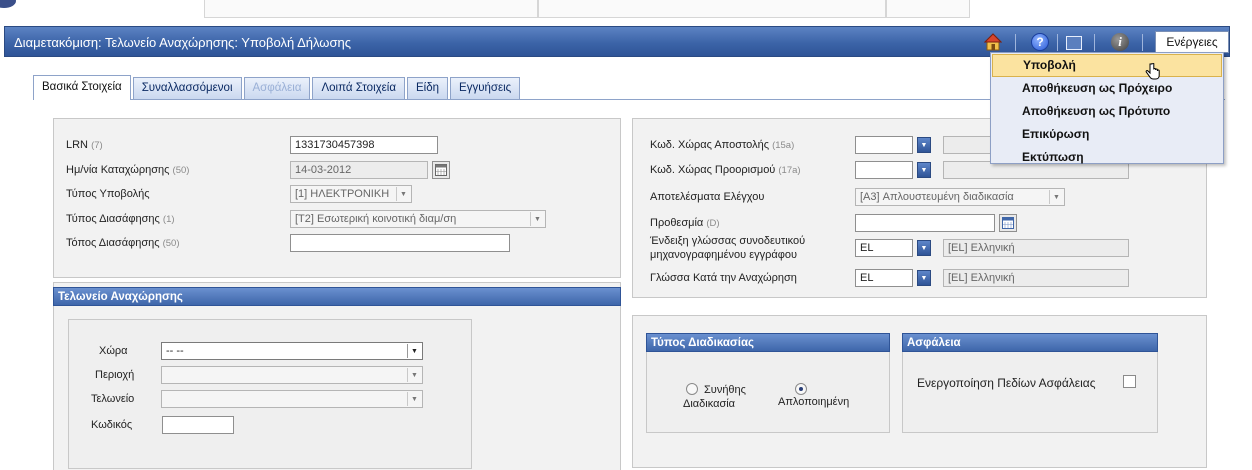 The image size is (1252, 470). What do you see at coordinates (960, 197) in the screenshot?
I see `control-results-select: [A3] Απλουστευμένη διαδικασία ▼` at bounding box center [960, 197].